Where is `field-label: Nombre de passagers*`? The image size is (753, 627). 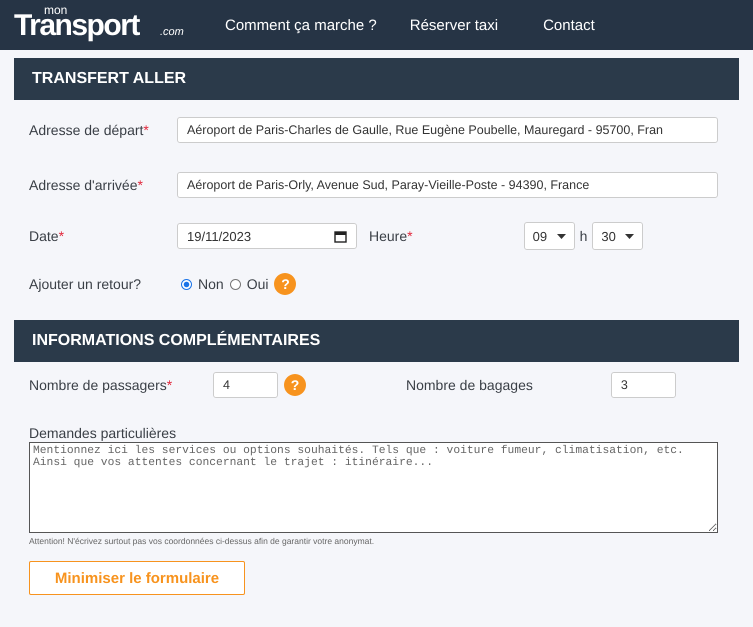 field-label: Nombre de passagers* is located at coordinates (101, 385).